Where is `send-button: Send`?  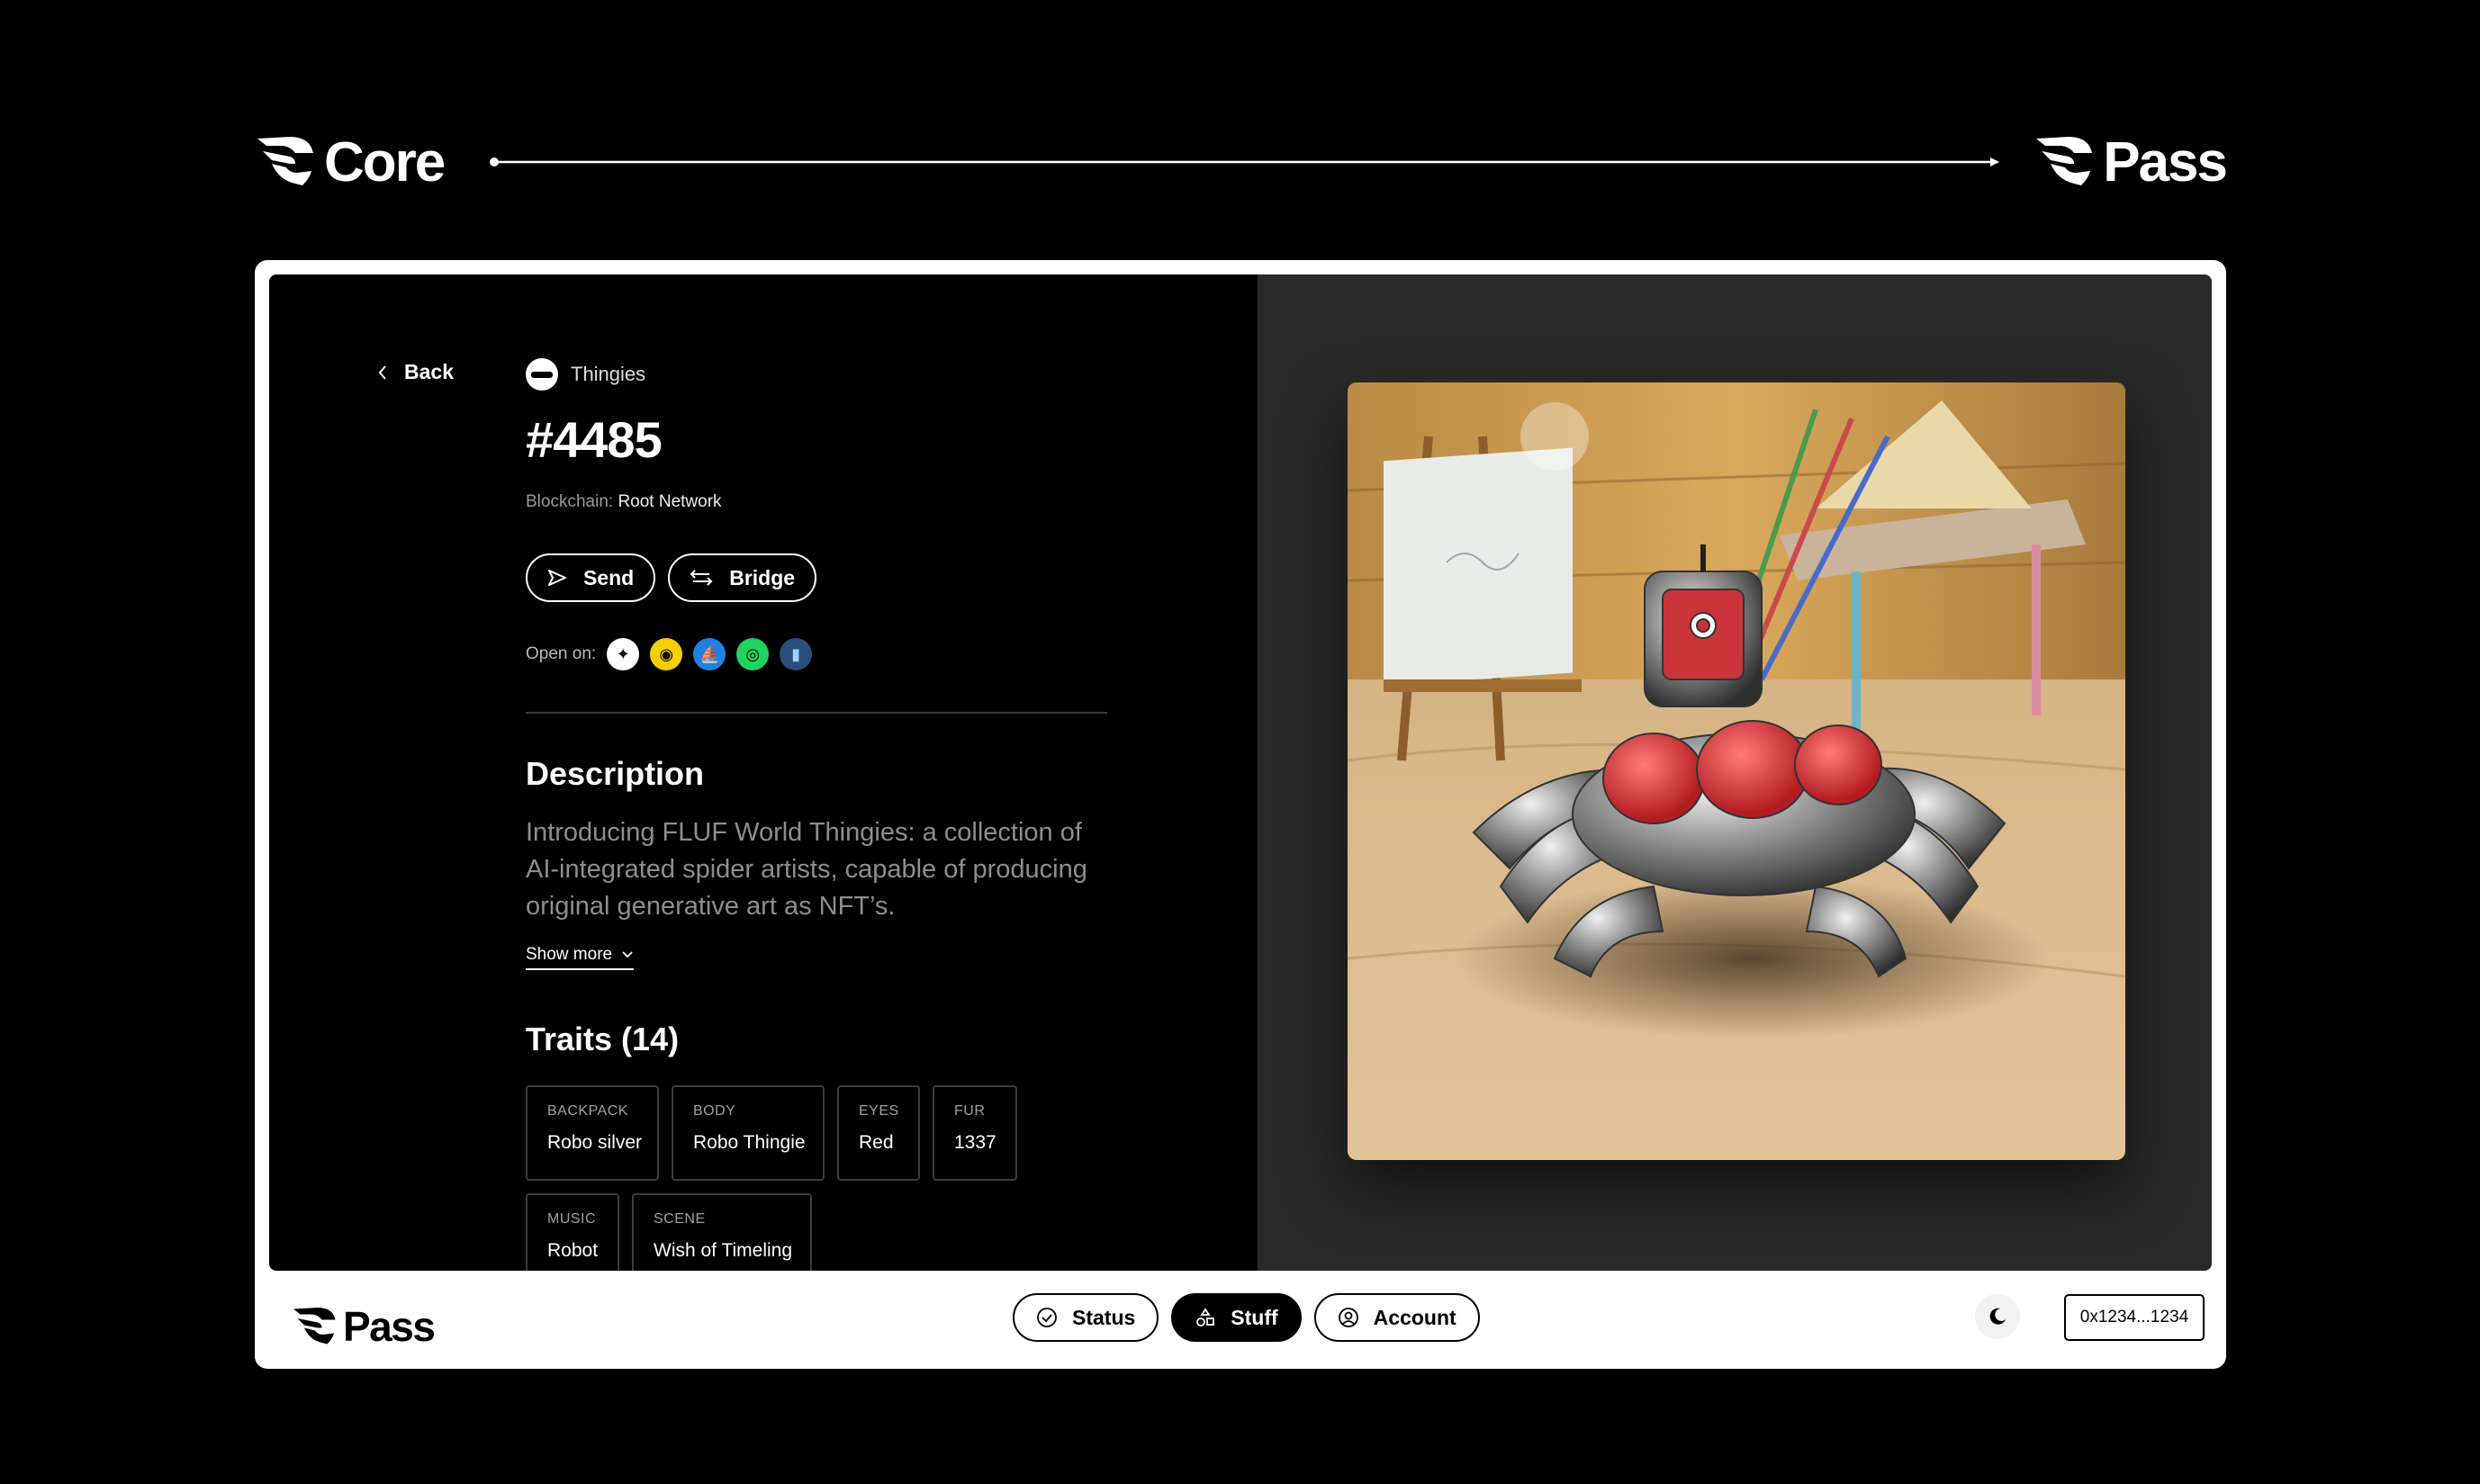 send-button: Send is located at coordinates (591, 578).